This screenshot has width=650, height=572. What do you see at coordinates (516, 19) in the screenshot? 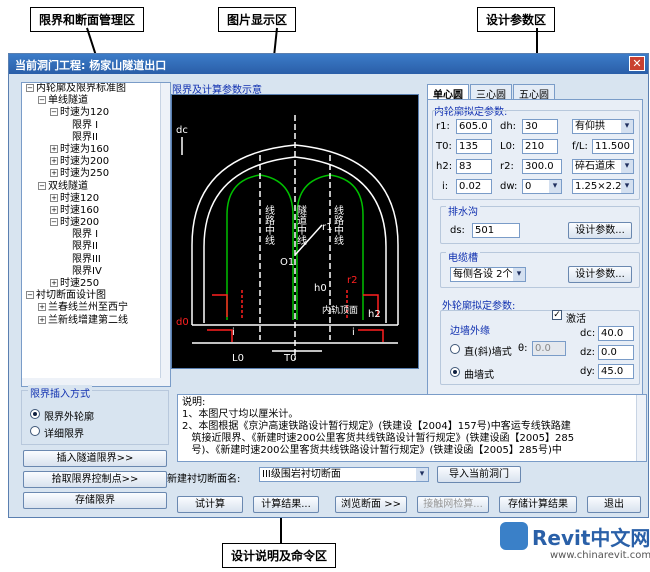
I see `callout-param-area: 设计参数区` at bounding box center [516, 19].